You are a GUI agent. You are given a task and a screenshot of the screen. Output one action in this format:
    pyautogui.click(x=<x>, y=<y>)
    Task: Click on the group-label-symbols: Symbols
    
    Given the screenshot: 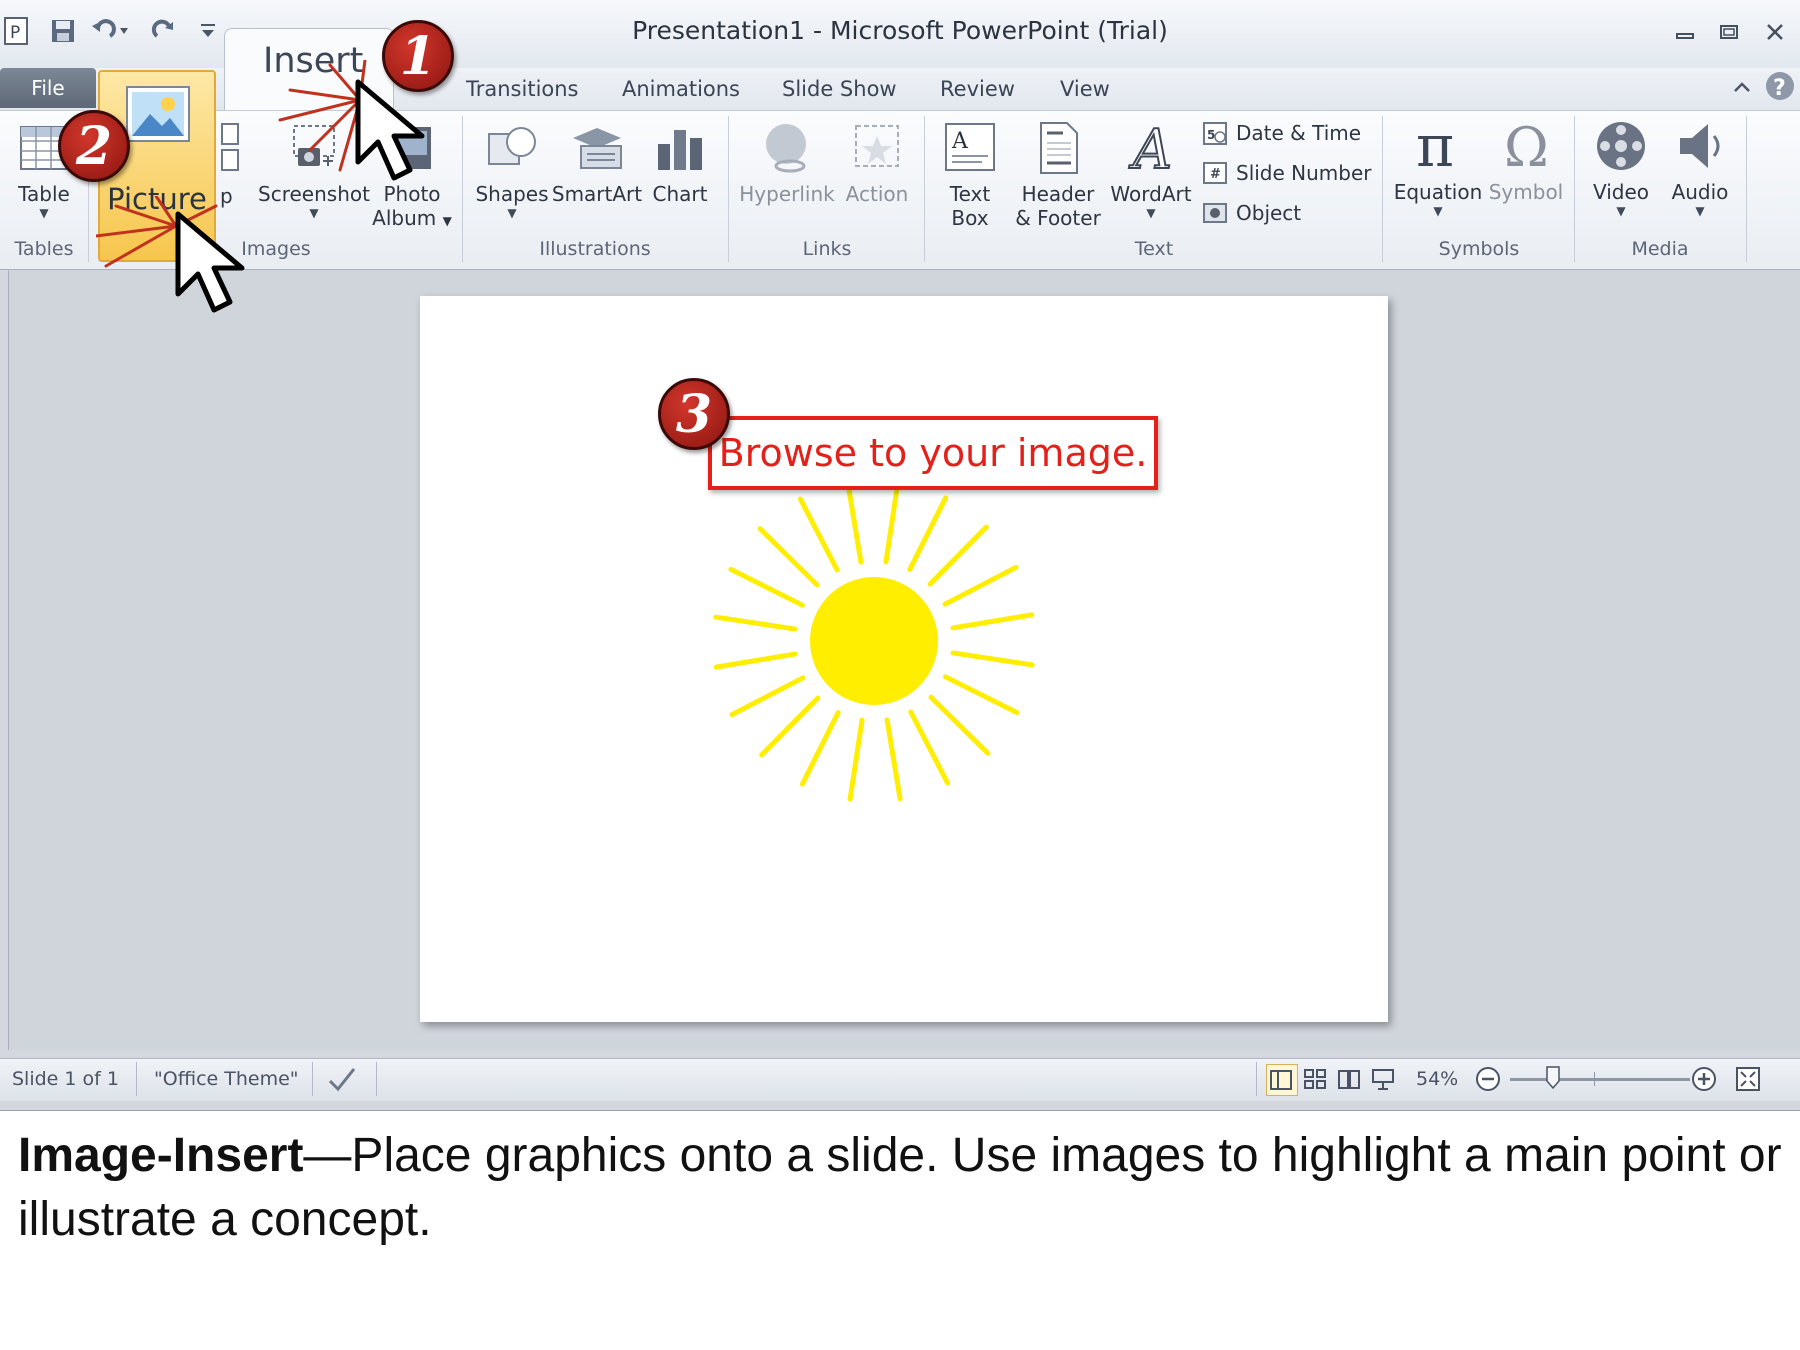 What is the action you would take?
    pyautogui.click(x=1479, y=249)
    